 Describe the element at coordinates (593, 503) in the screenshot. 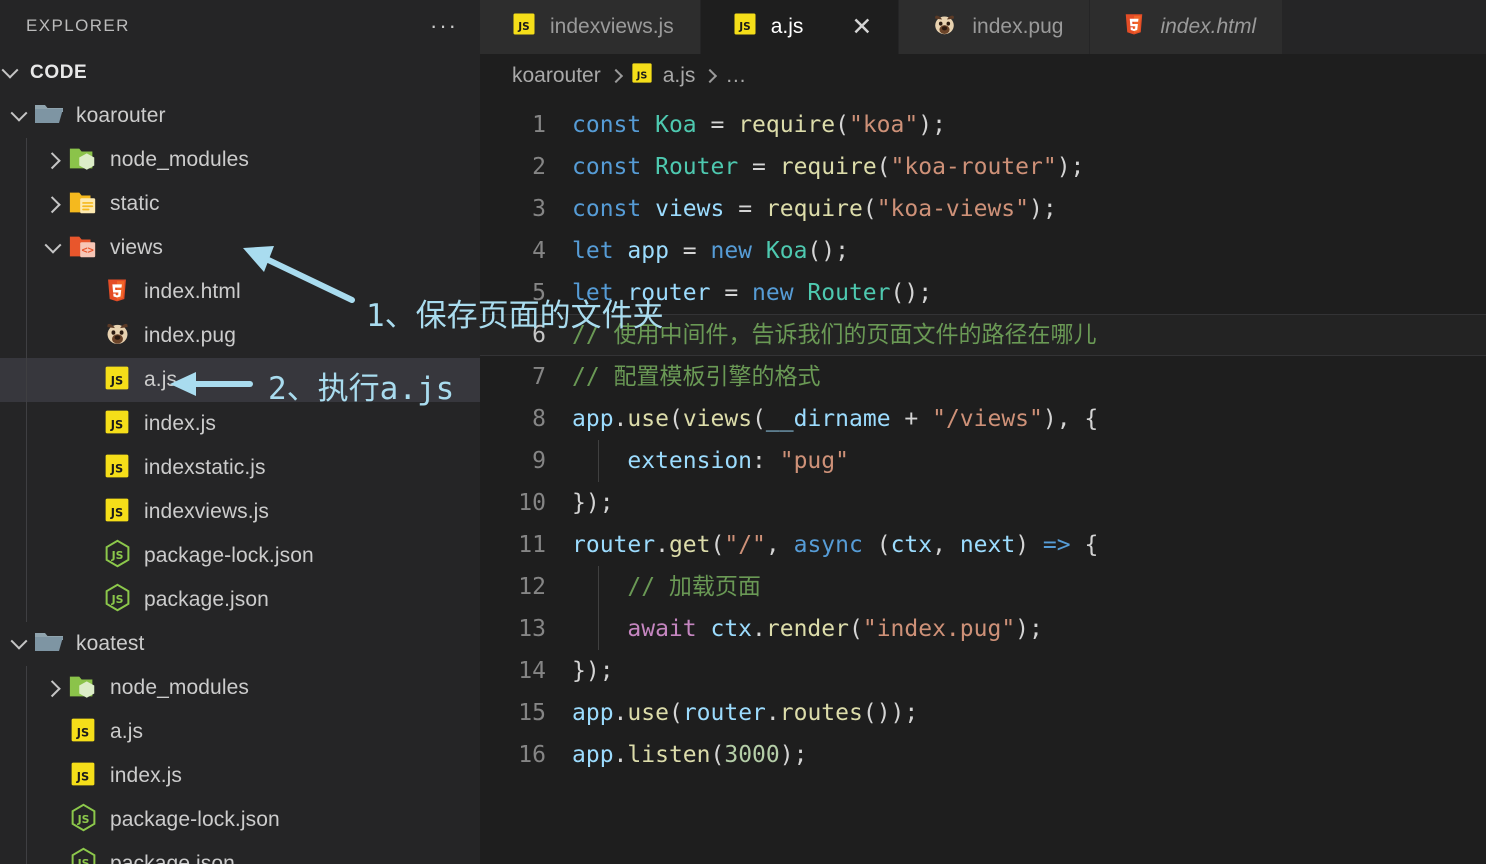

I see `code-token: });` at that location.